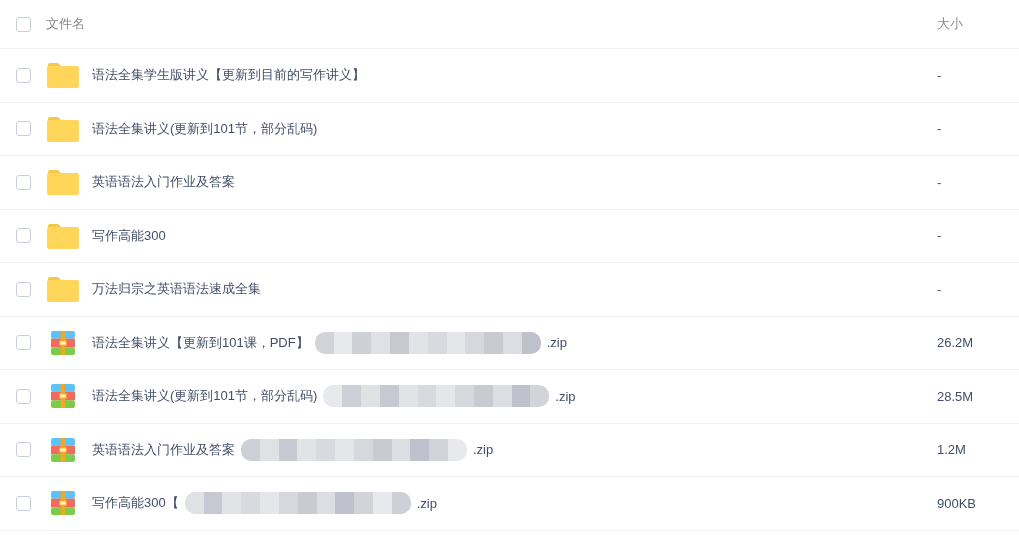 The width and height of the screenshot is (1019, 541). What do you see at coordinates (957, 503) in the screenshot?
I see `file-size: 900KB` at bounding box center [957, 503].